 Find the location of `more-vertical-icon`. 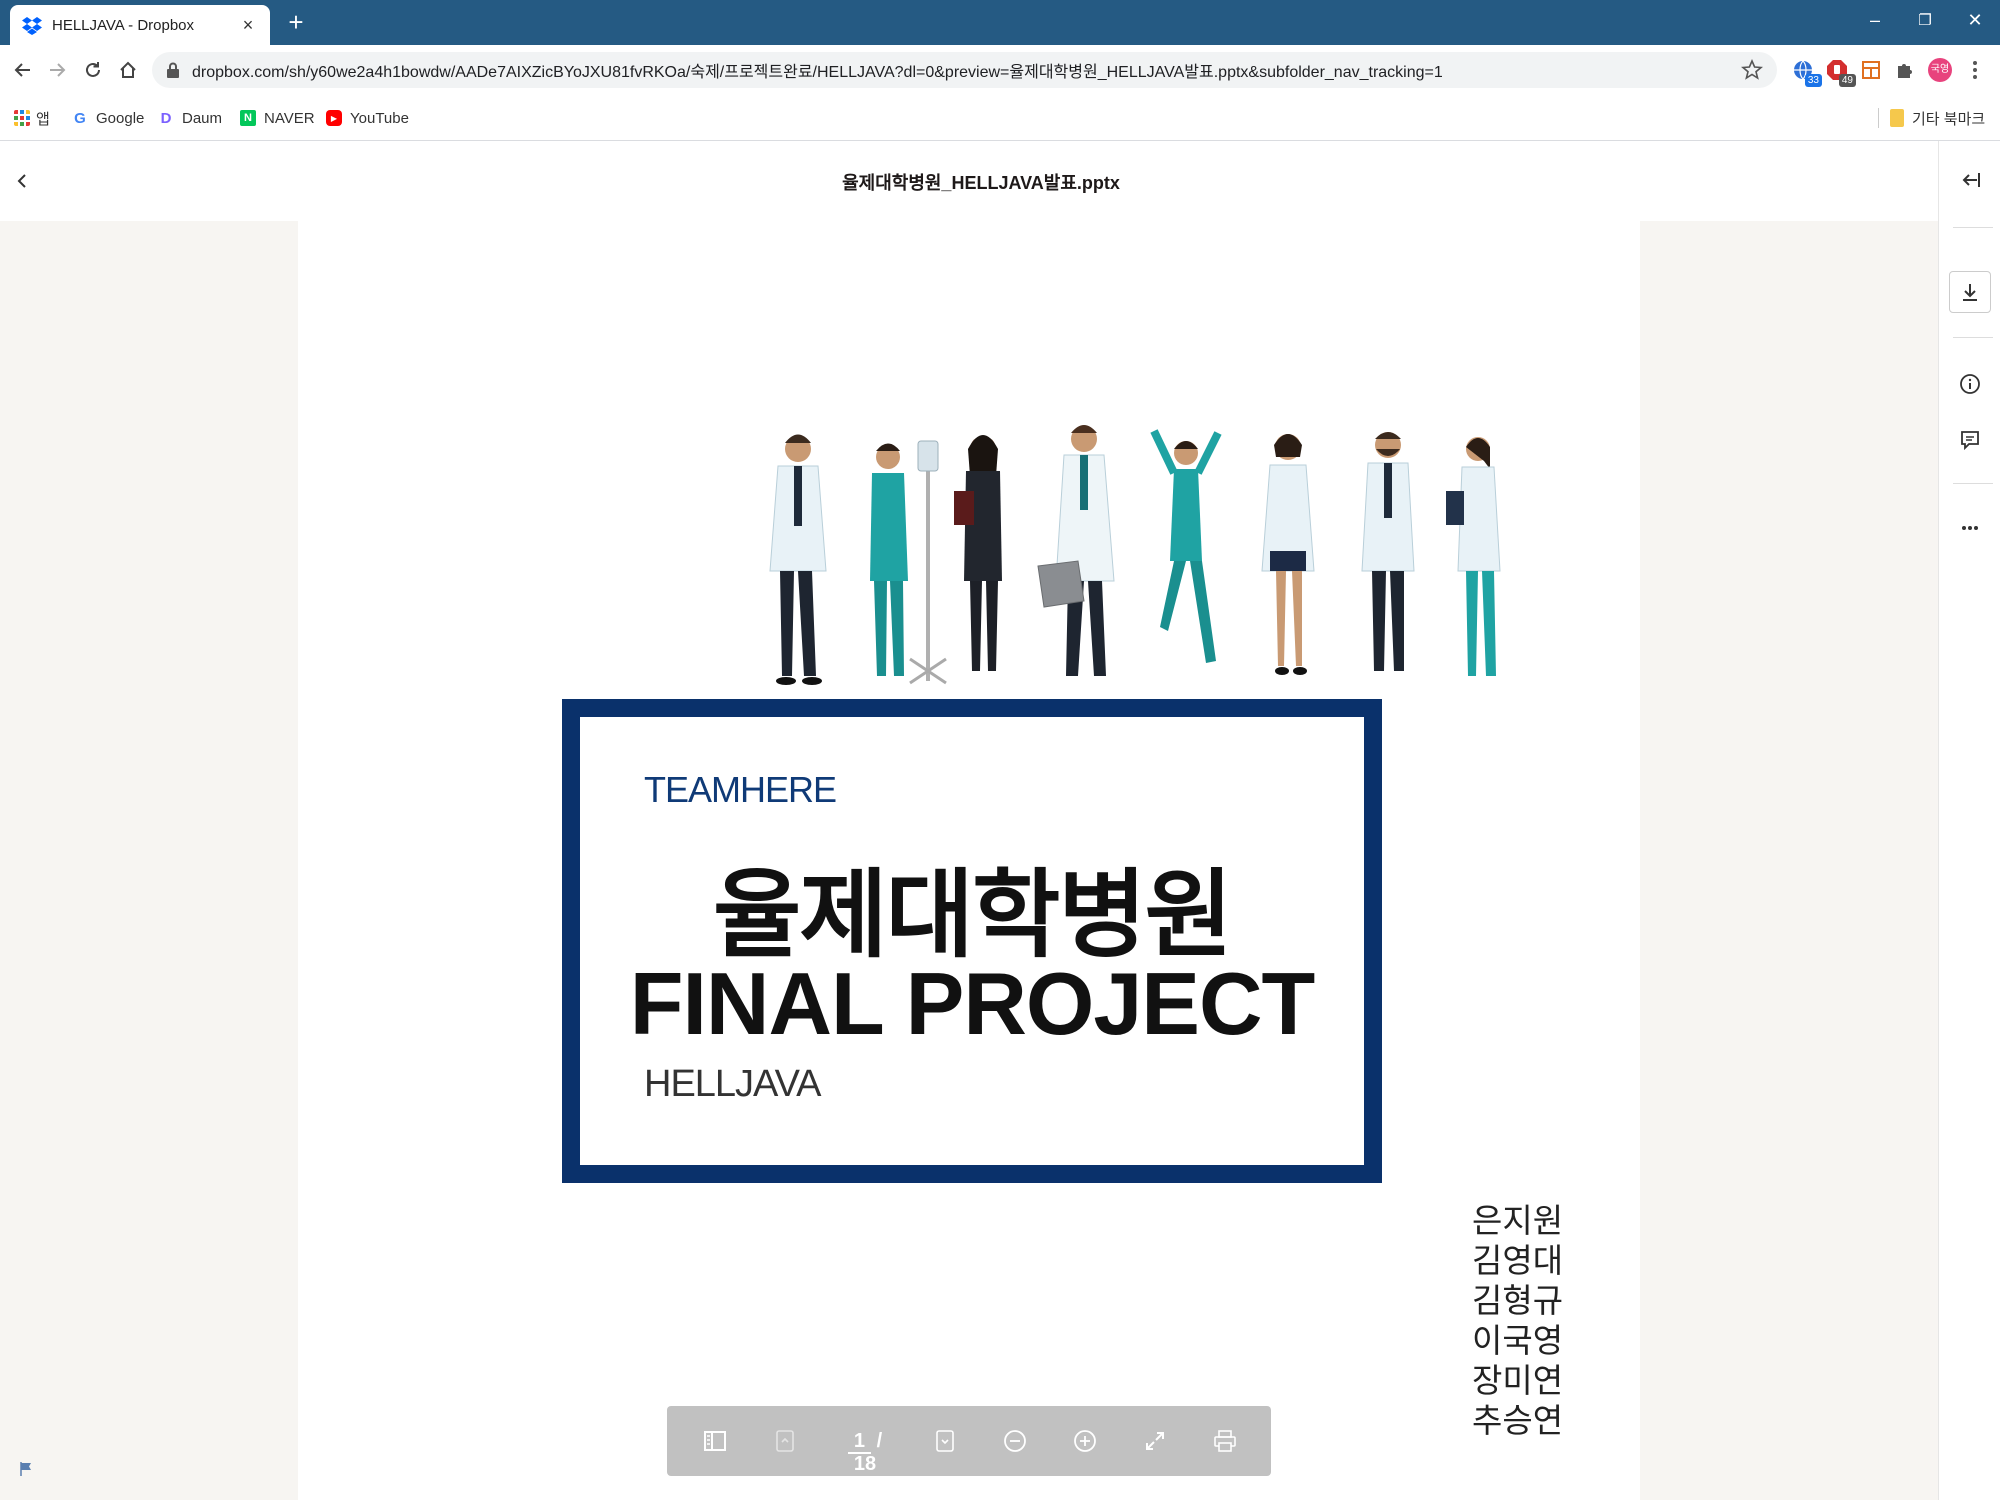

more-vertical-icon is located at coordinates (1975, 70).